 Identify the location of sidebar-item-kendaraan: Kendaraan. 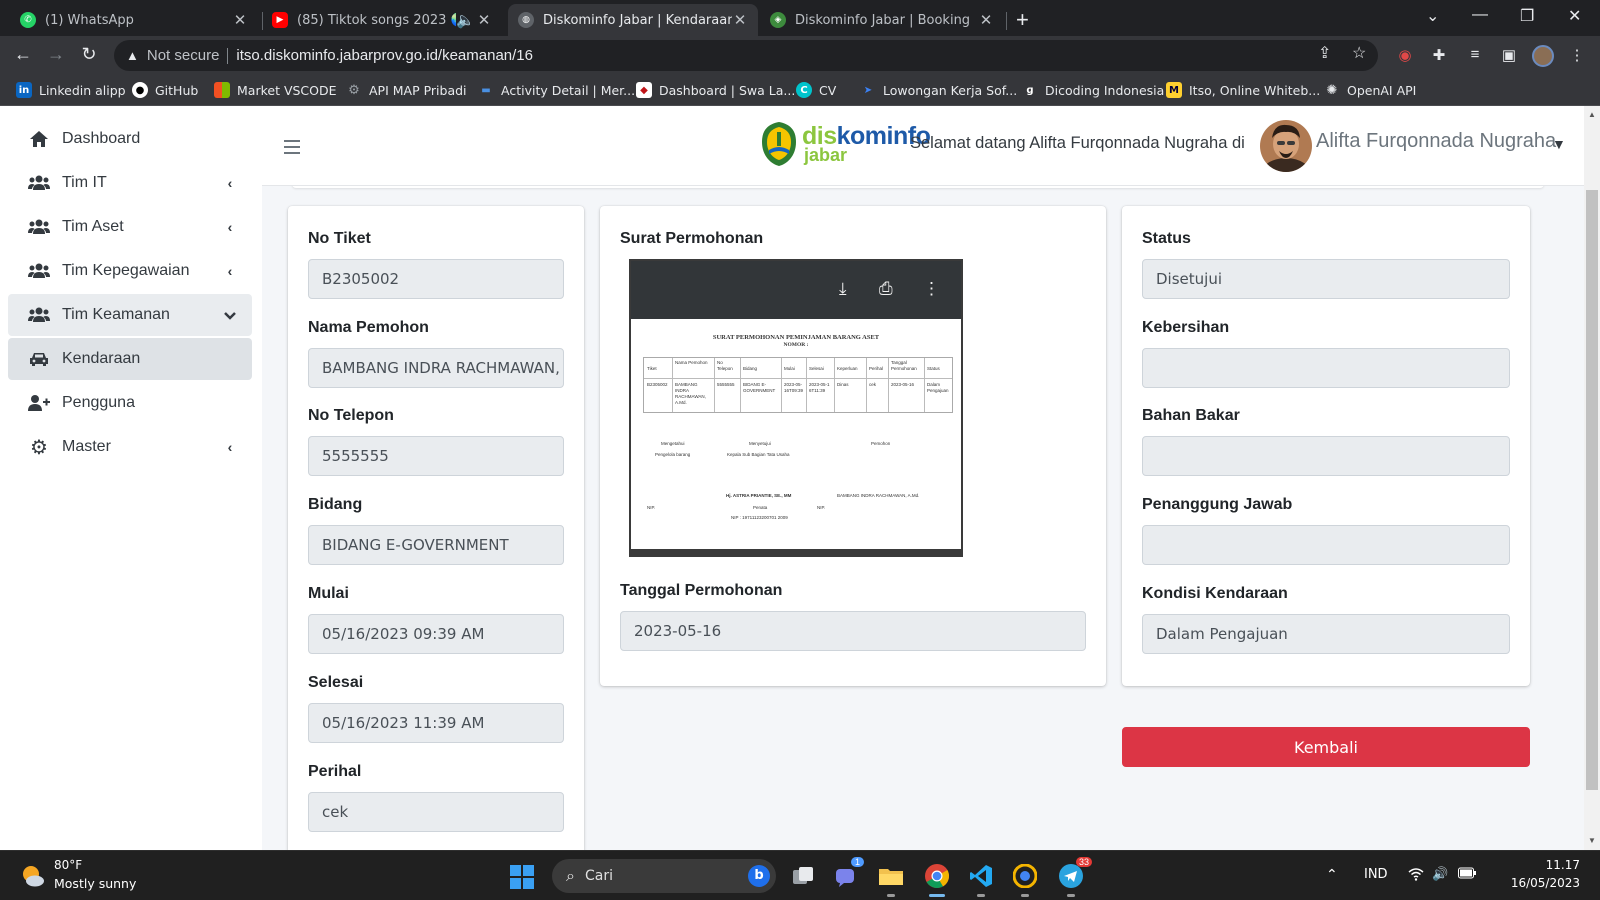
(130, 359).